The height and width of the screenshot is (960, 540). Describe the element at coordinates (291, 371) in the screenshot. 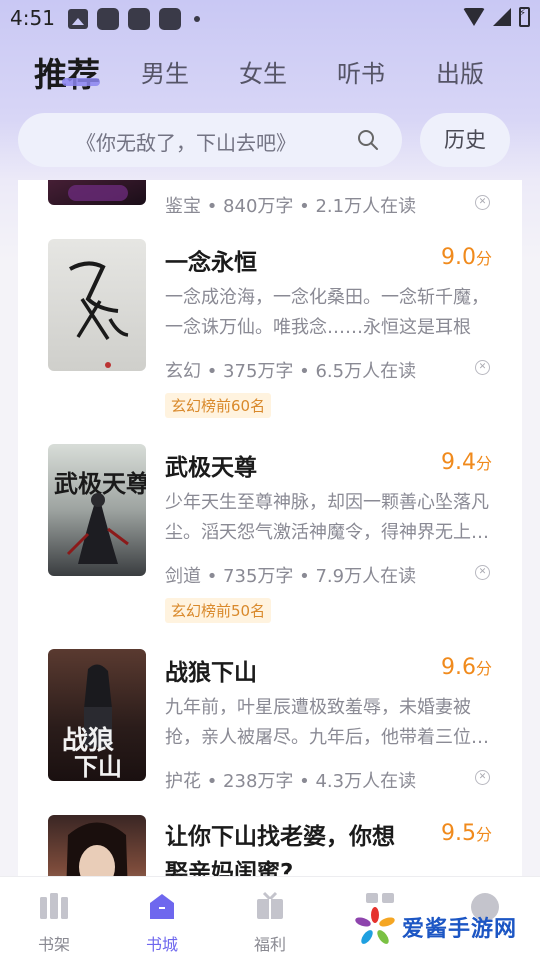

I see `book-meta: 玄幻 • 375万字 • 6.5万人在读` at that location.